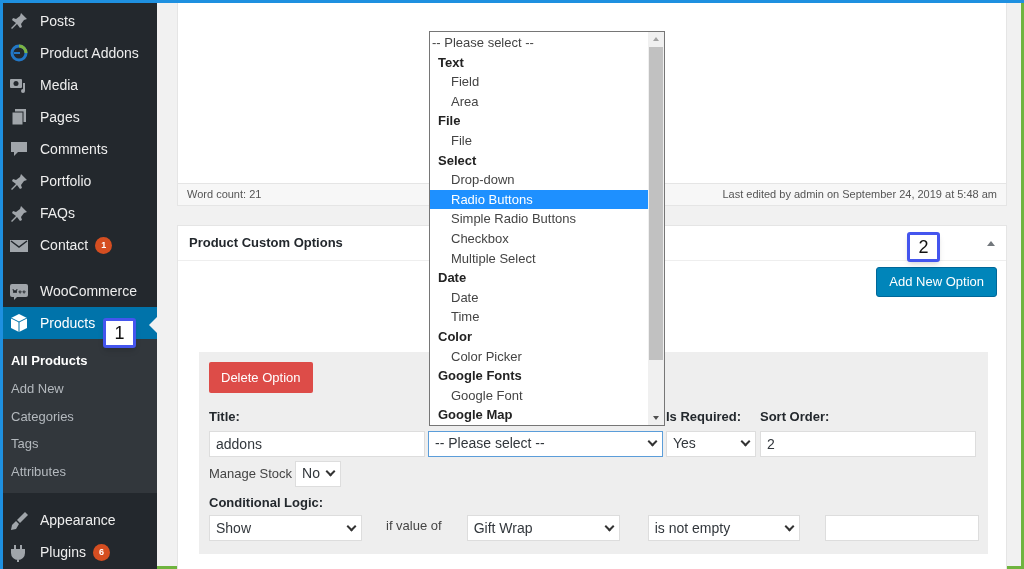  I want to click on option-group-label: Text, so click(451, 62).